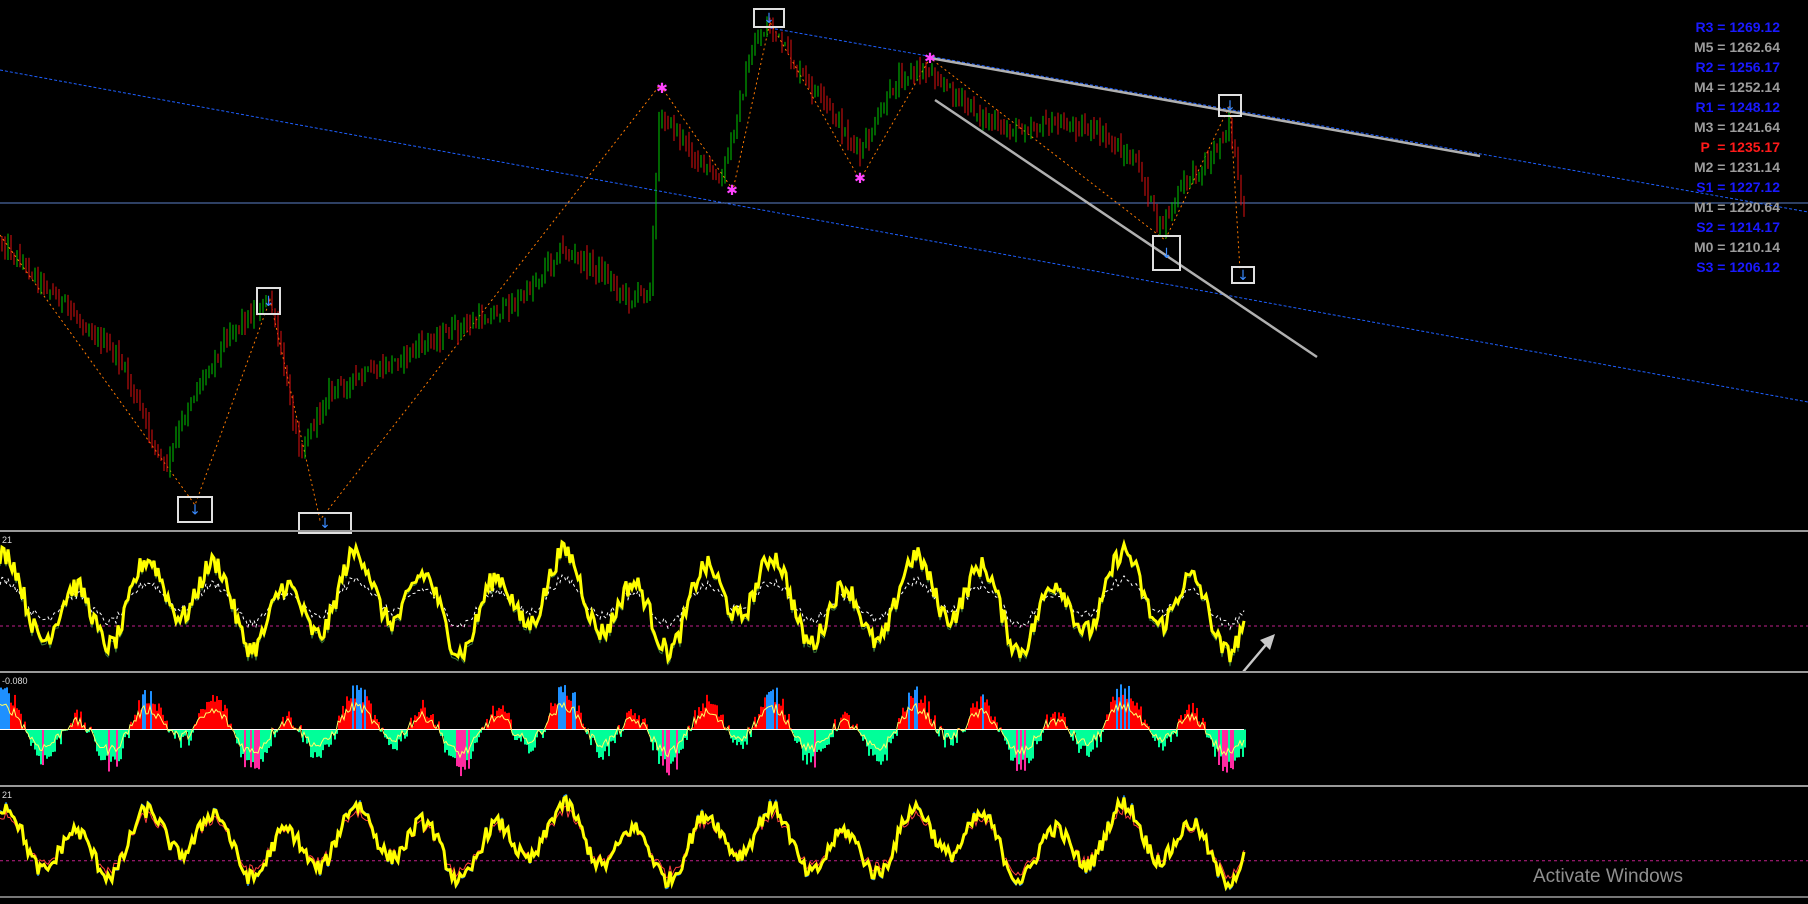 The image size is (1808, 904). Describe the element at coordinates (1754, 27) in the screenshot. I see `pivot-value: 1269.12` at that location.